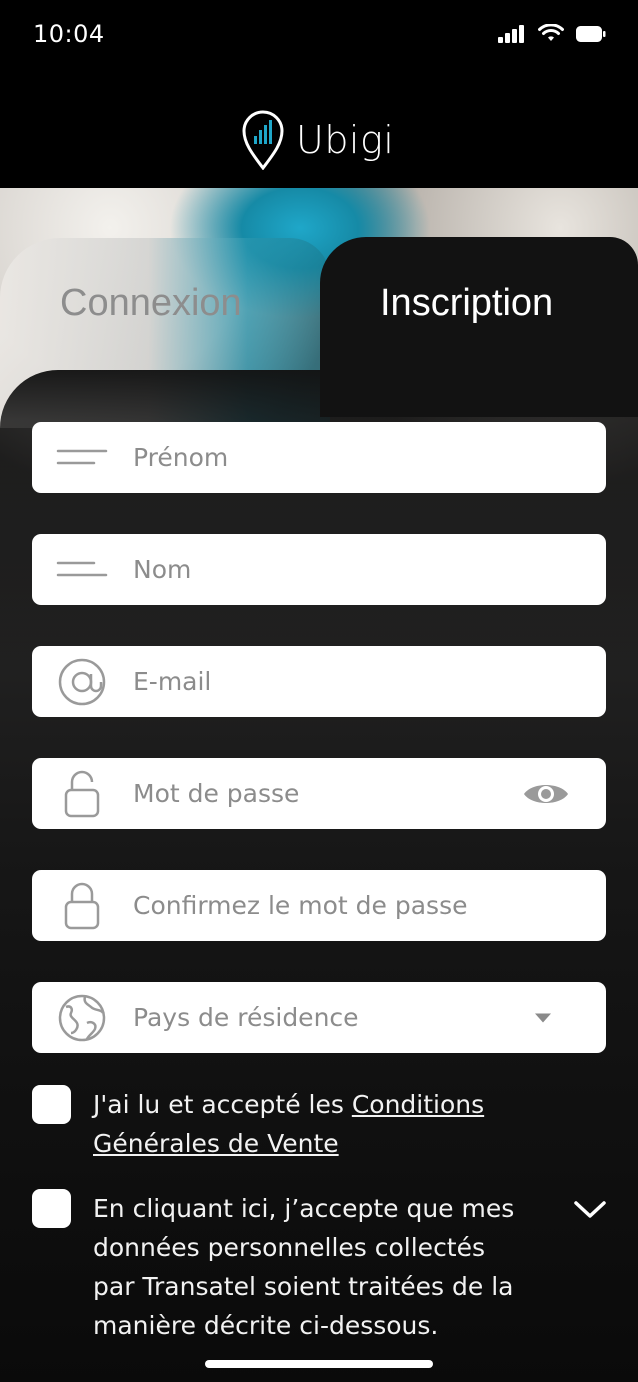 The image size is (638, 1382). I want to click on country-placeholder: Pays de résidence, so click(246, 1017).